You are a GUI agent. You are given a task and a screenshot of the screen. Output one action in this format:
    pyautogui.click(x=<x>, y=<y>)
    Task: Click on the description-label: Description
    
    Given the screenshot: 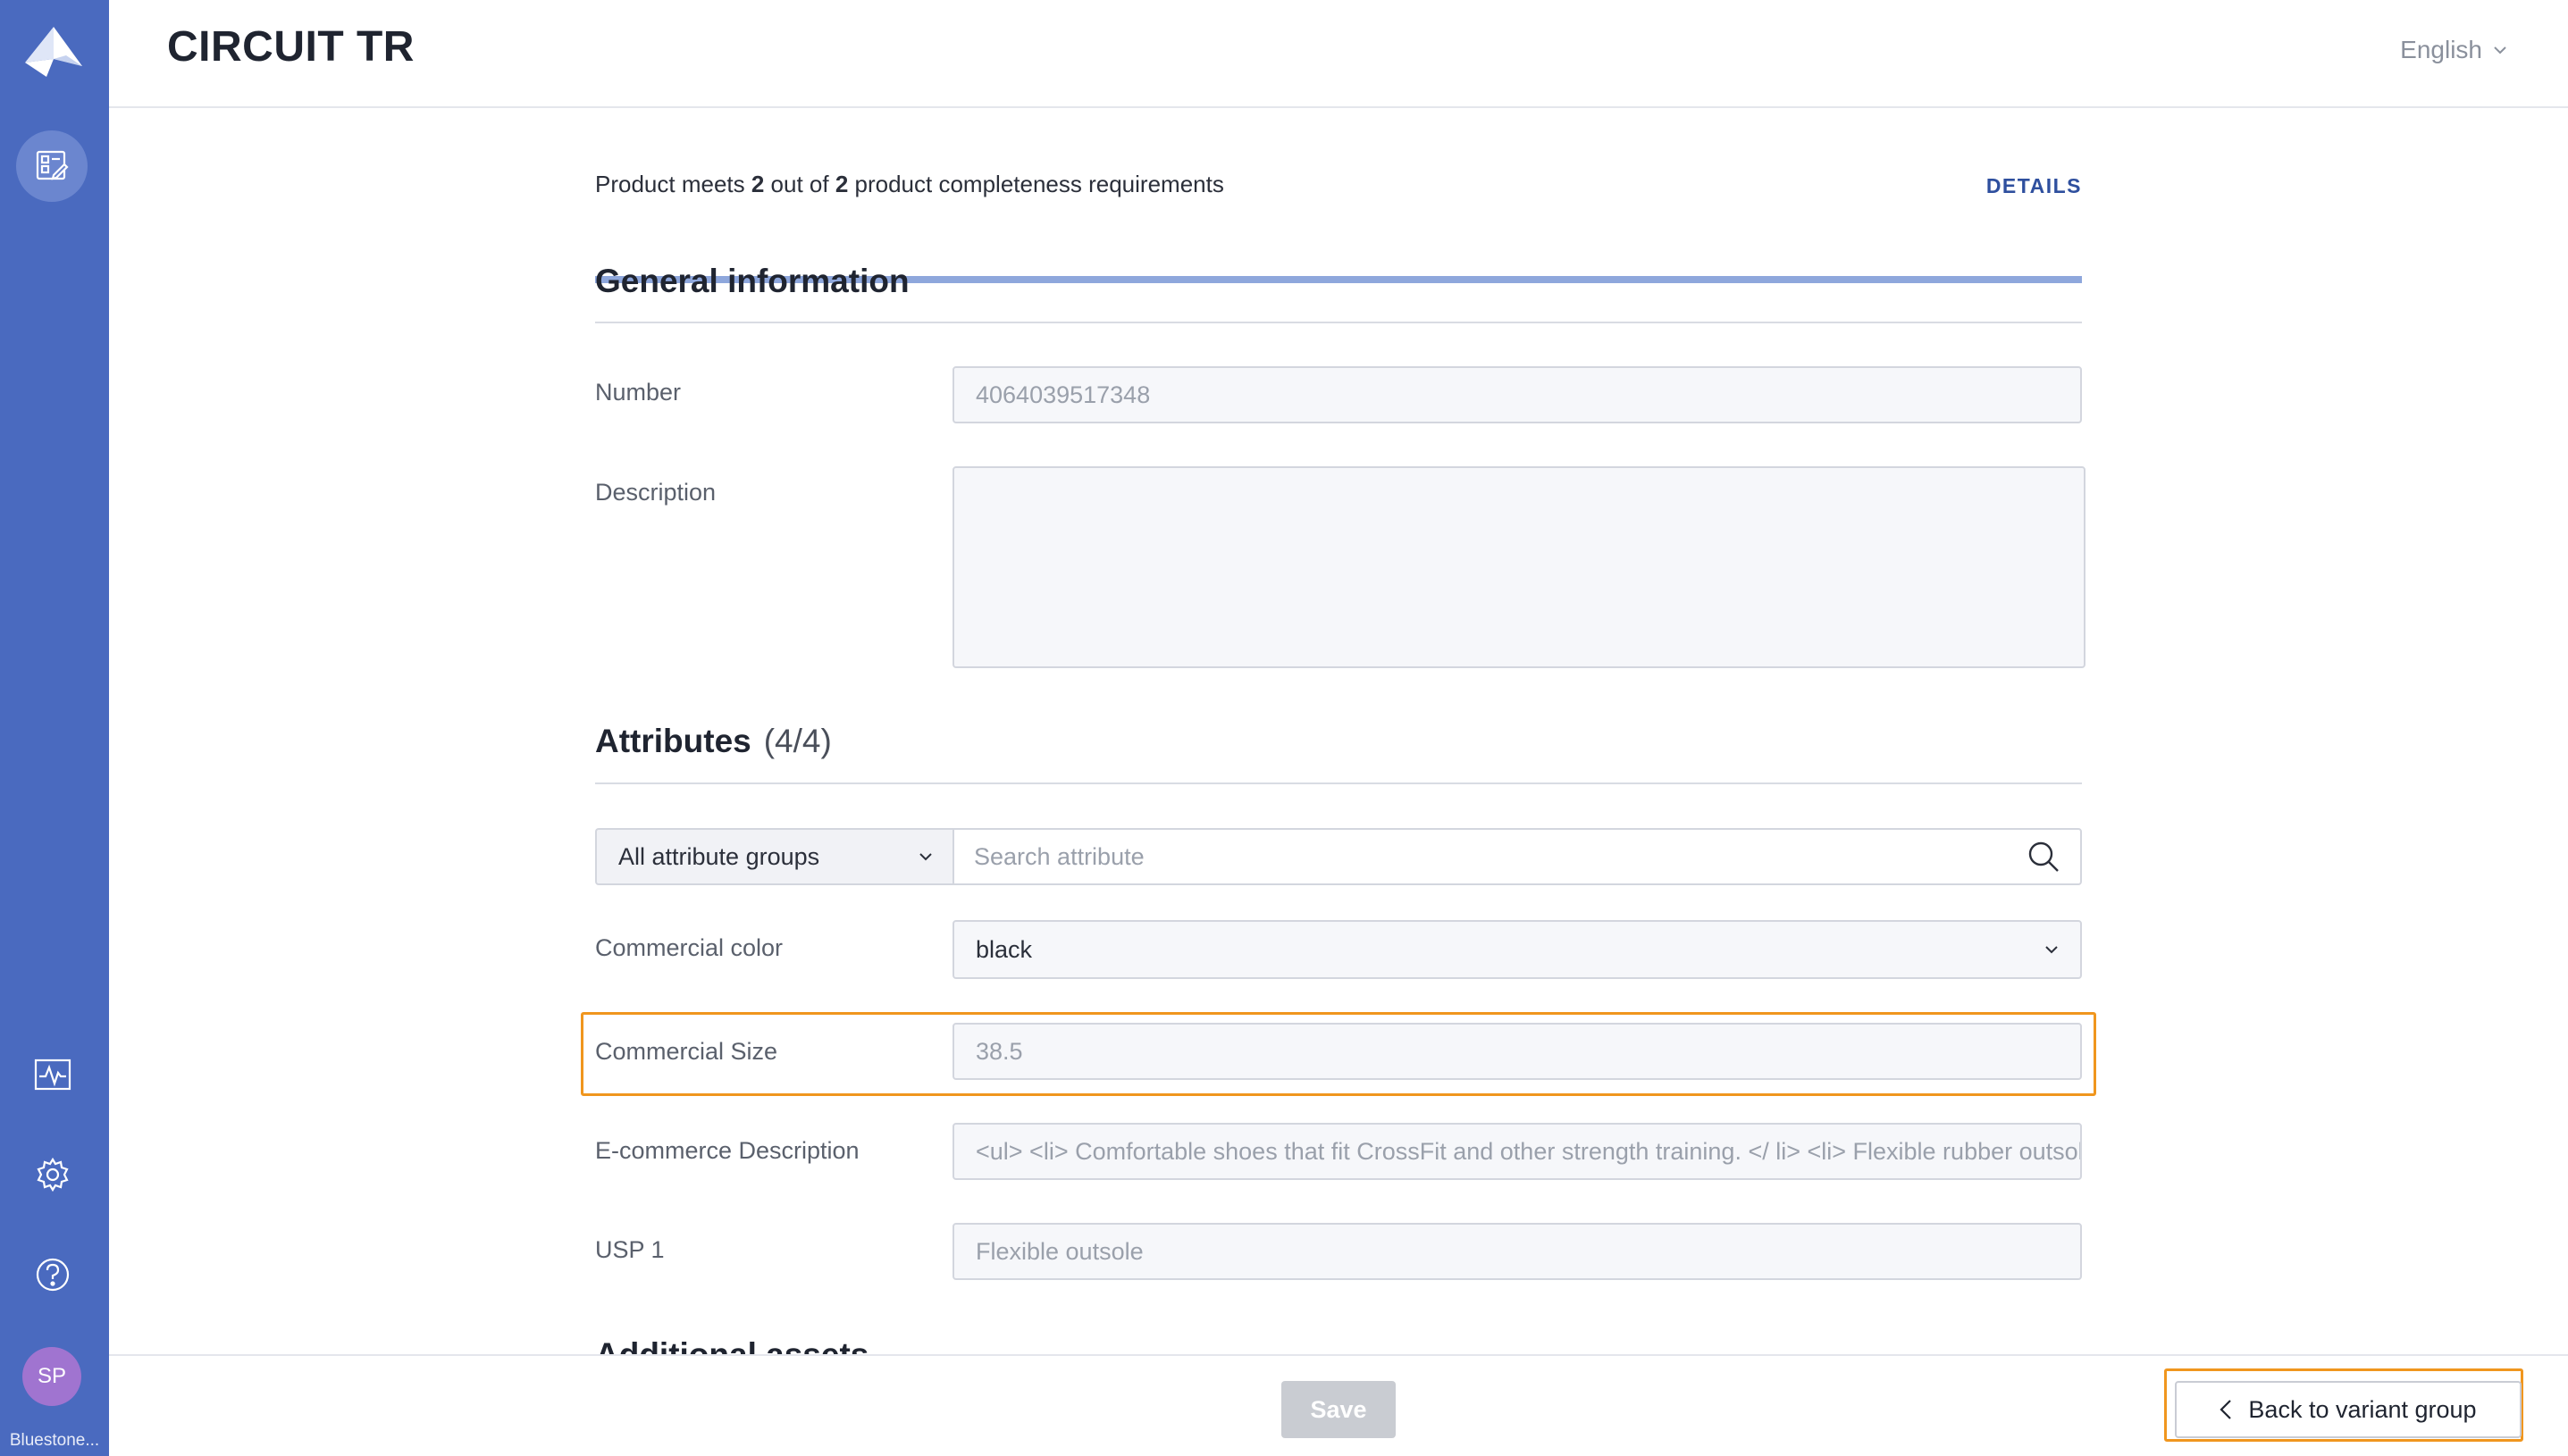 What is the action you would take?
    pyautogui.click(x=656, y=492)
    